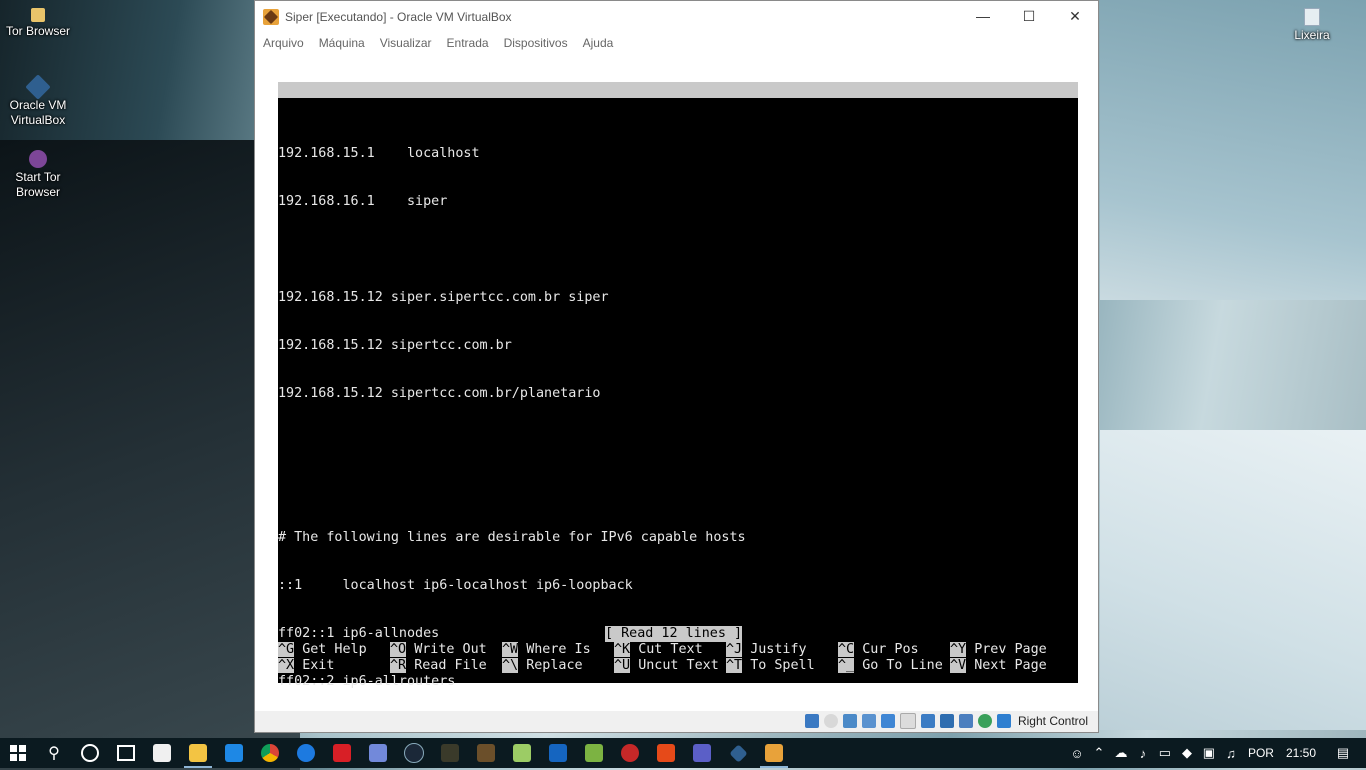  I want to click on task-view-icon, so click(126, 753).